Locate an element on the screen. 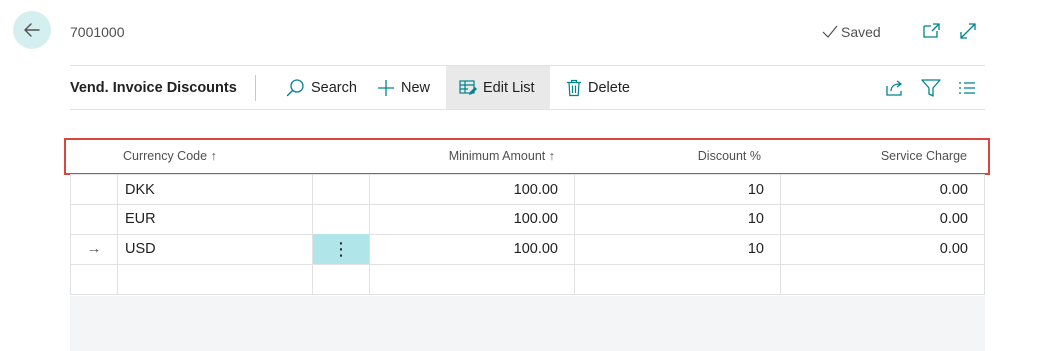 The height and width of the screenshot is (351, 1057). saved-status: Saved is located at coordinates (851, 32).